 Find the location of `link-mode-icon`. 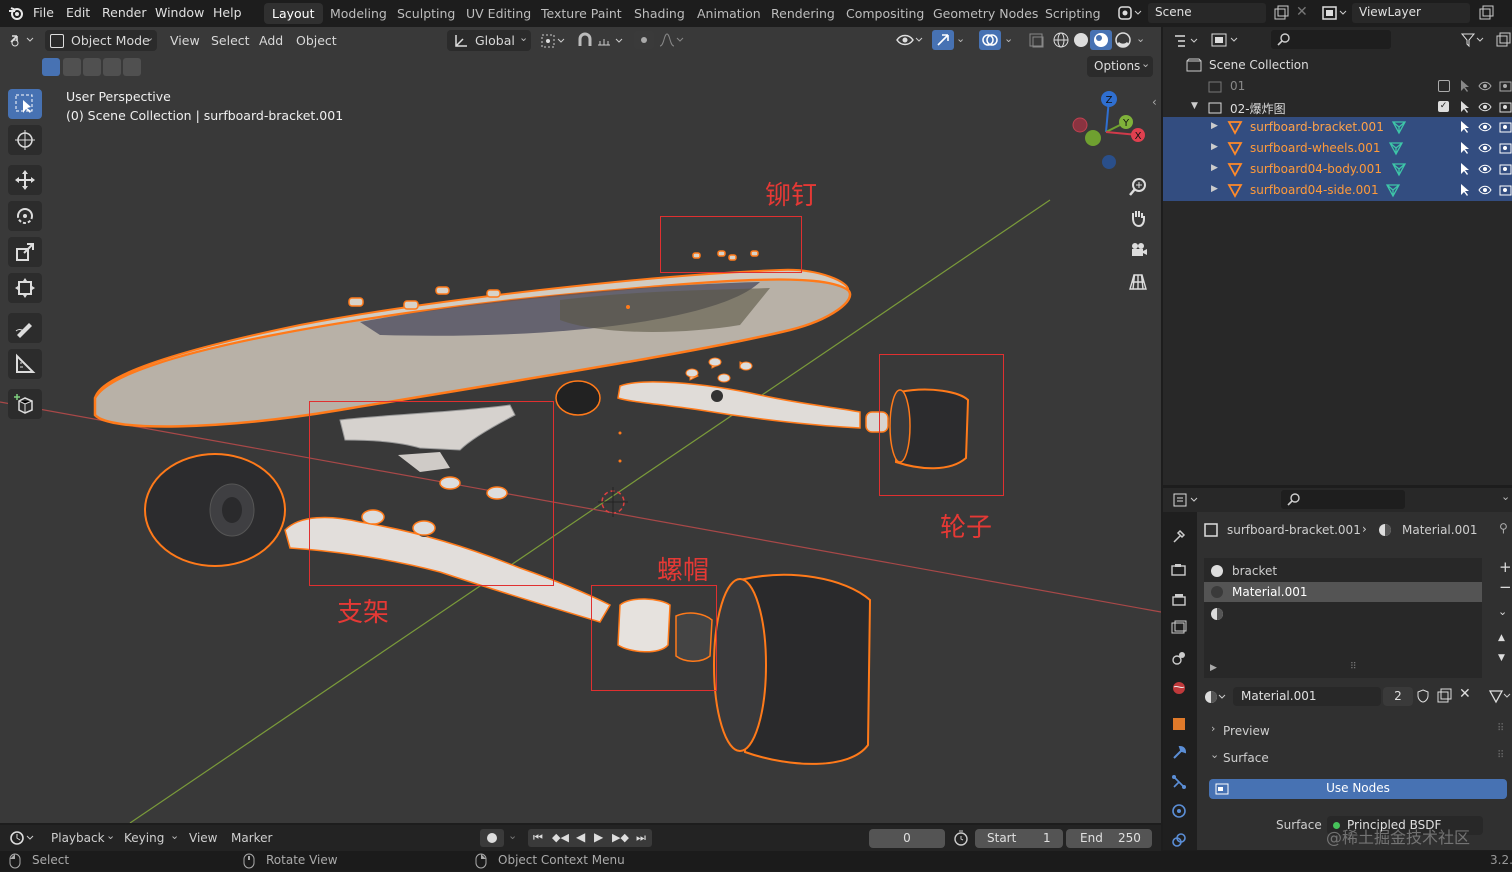

link-mode-icon is located at coordinates (1500, 697).